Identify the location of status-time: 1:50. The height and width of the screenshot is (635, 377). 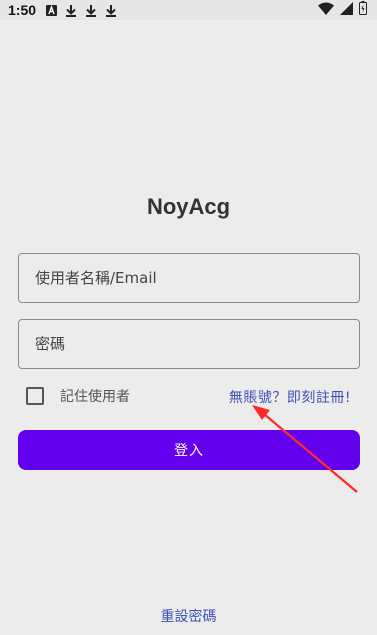
(22, 10).